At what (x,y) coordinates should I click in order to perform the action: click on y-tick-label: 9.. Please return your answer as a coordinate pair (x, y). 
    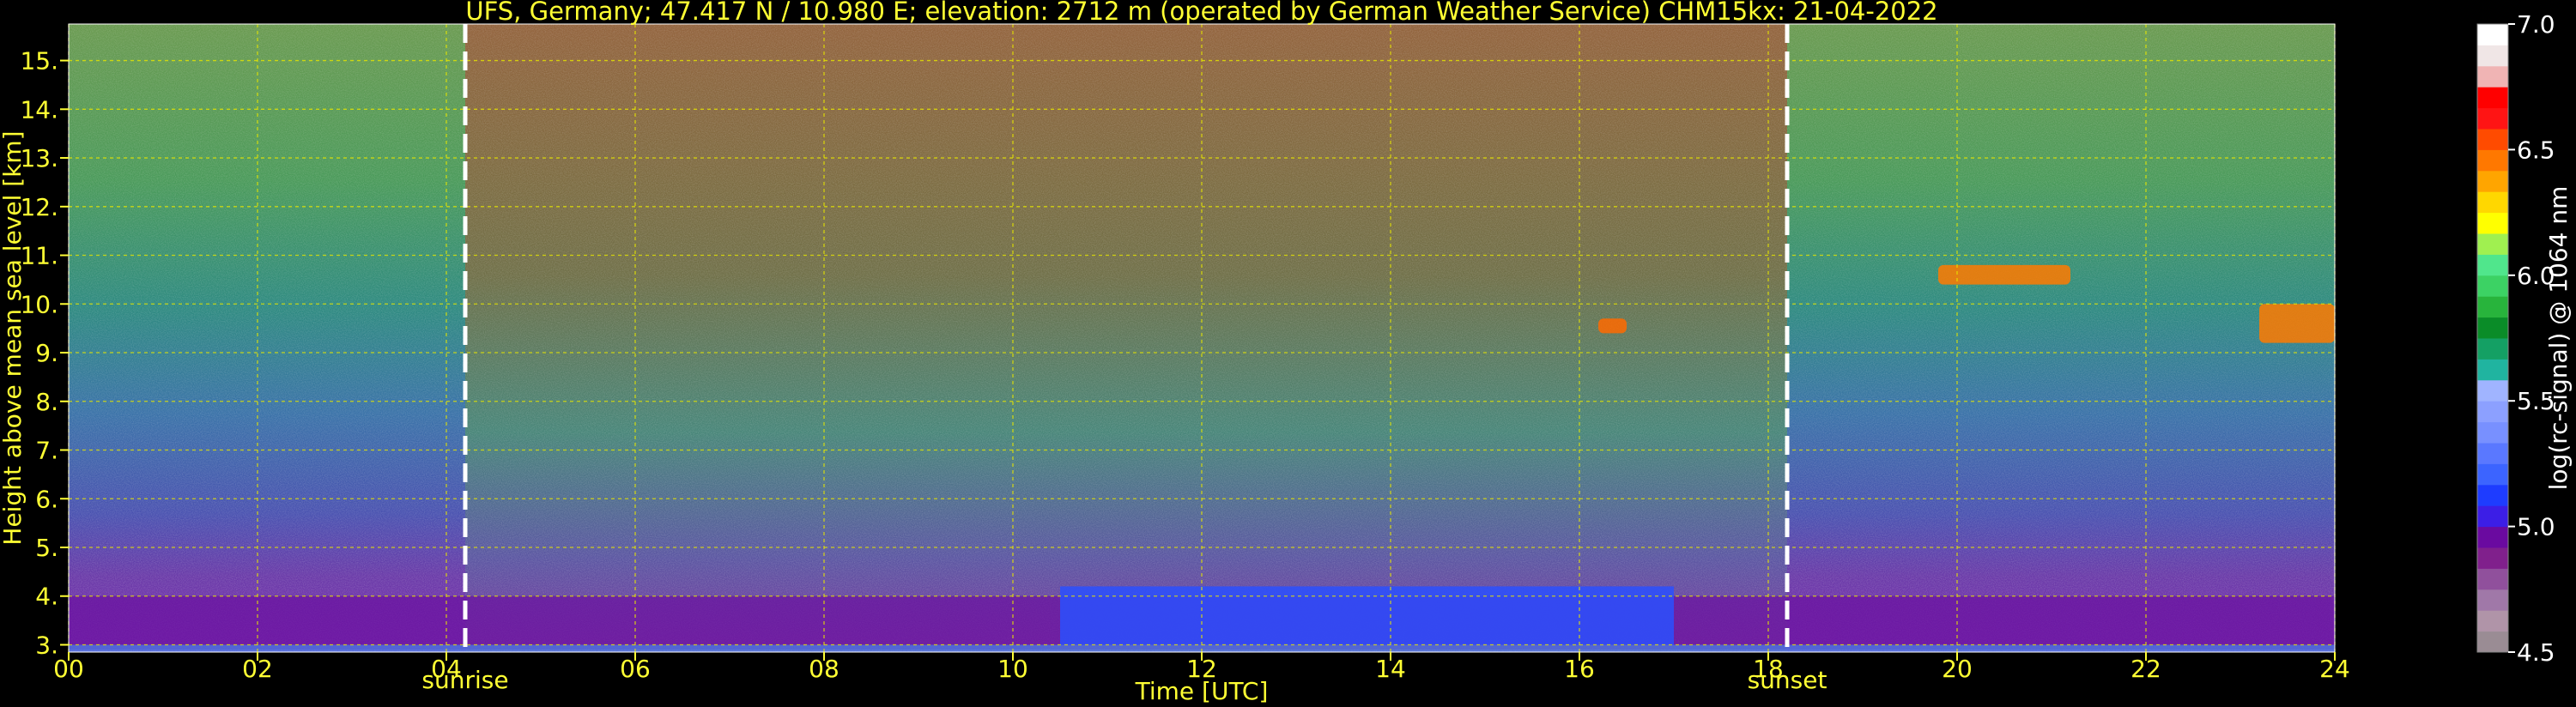
    Looking at the image, I should click on (46, 353).